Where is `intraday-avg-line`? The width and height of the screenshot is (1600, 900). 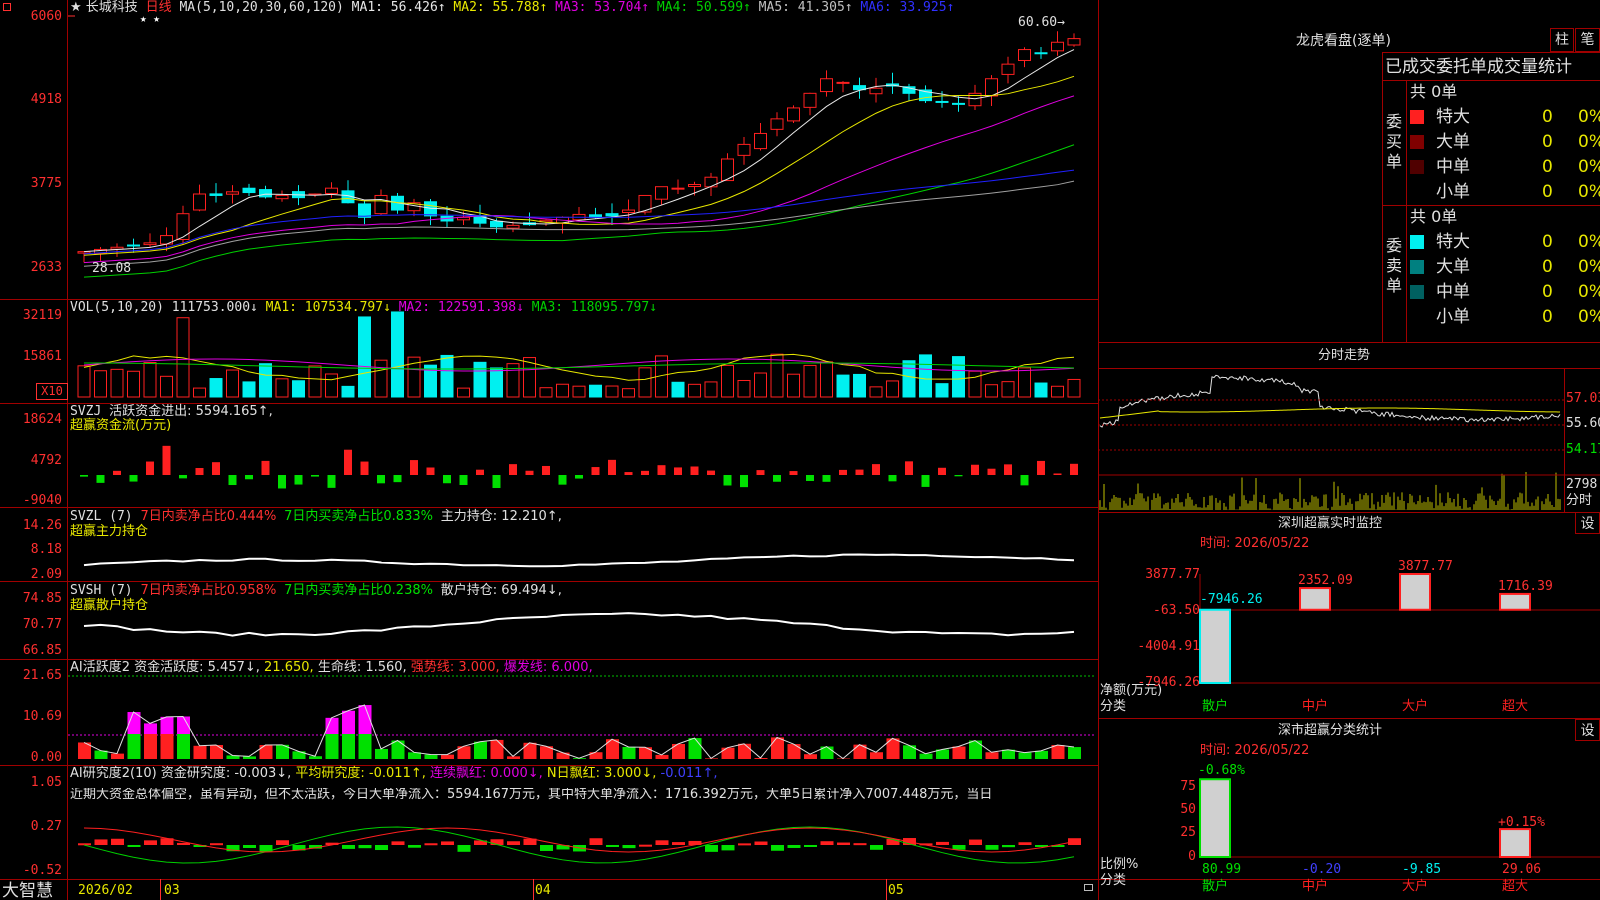
intraday-avg-line is located at coordinates (1330, 413).